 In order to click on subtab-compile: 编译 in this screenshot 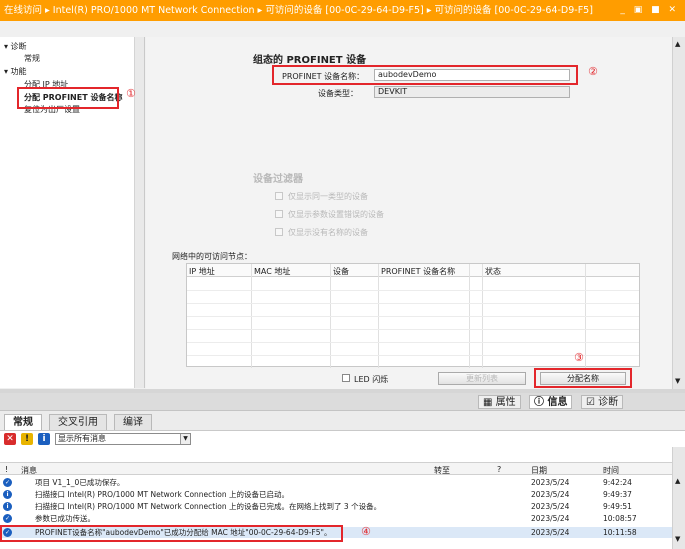, I will do `click(133, 422)`.